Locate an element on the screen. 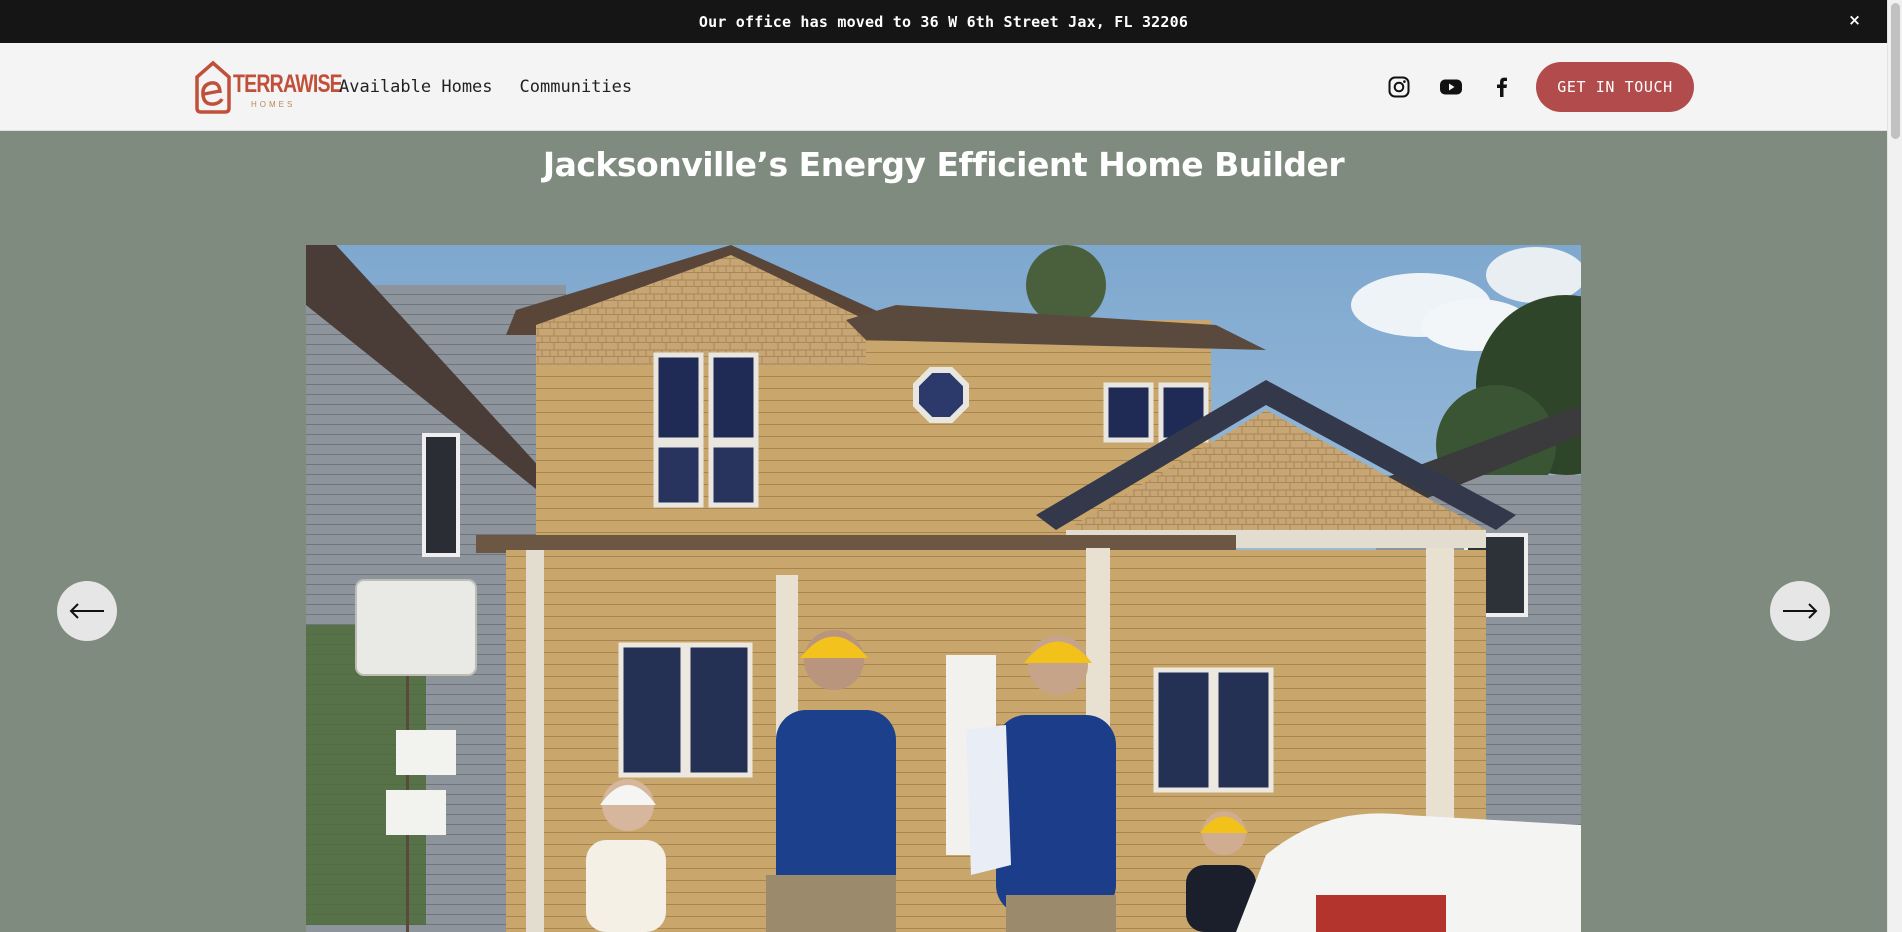 This screenshot has height=932, width=1902. nav-communities: Communities is located at coordinates (576, 87).